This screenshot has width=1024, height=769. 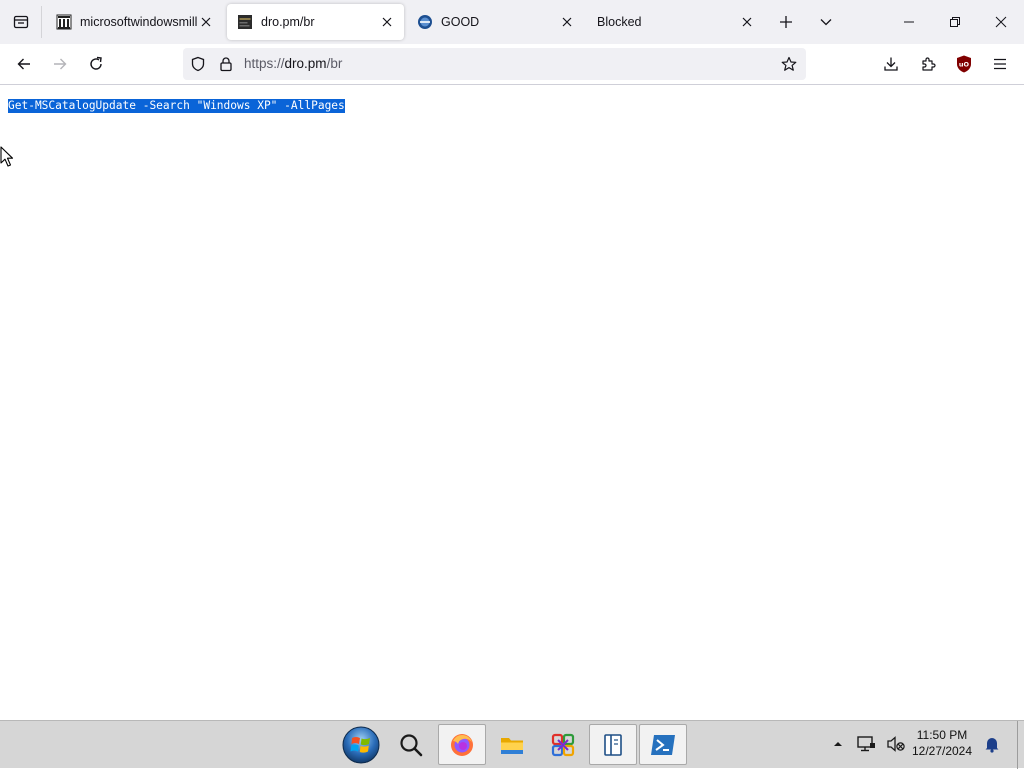 I want to click on mouse-cursor-icon, so click(x=7, y=156).